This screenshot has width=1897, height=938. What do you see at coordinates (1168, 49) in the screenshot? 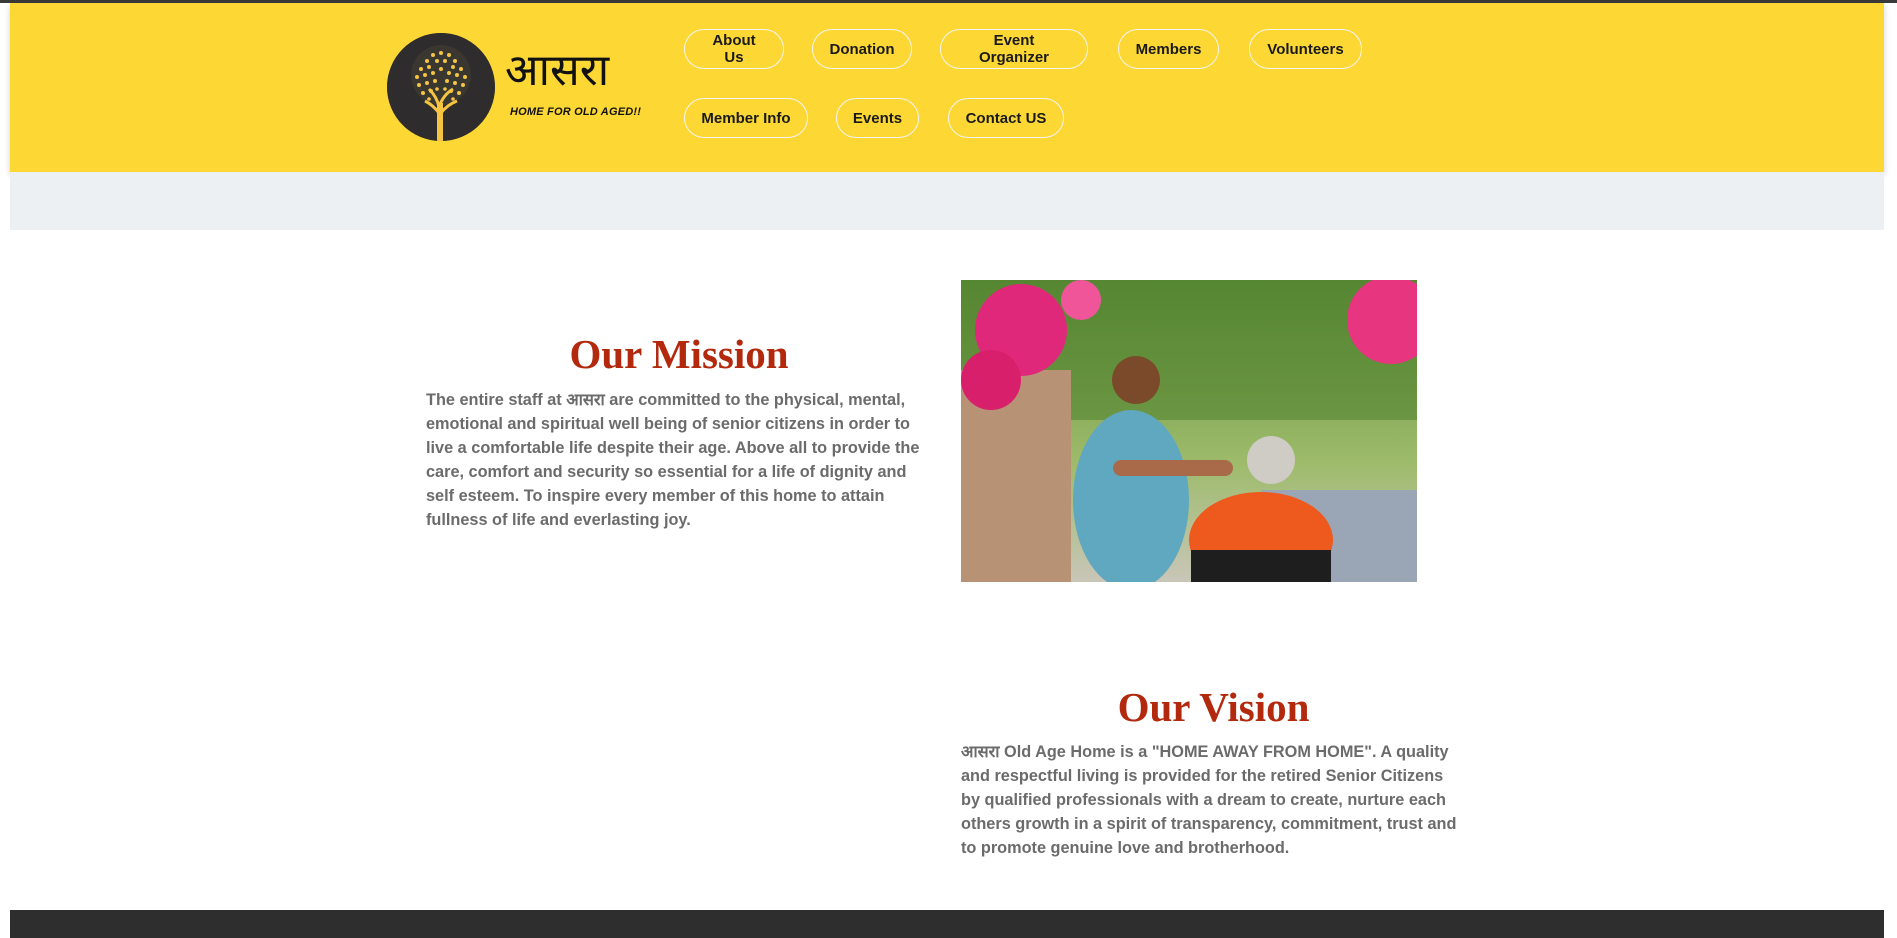
I see `nav-members: Members` at bounding box center [1168, 49].